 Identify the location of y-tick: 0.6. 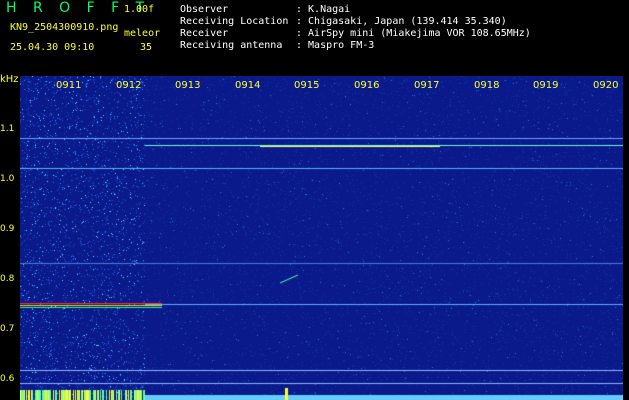
(7, 379).